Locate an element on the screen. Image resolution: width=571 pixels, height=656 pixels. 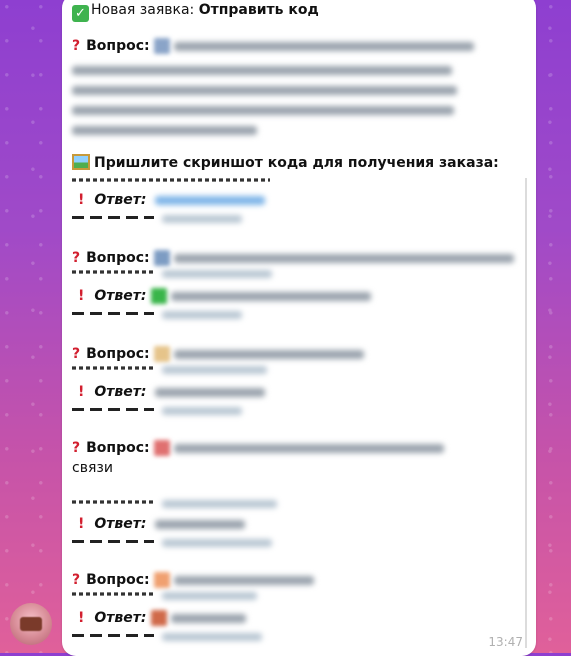
question-wrap-text: связи is located at coordinates (92, 468).